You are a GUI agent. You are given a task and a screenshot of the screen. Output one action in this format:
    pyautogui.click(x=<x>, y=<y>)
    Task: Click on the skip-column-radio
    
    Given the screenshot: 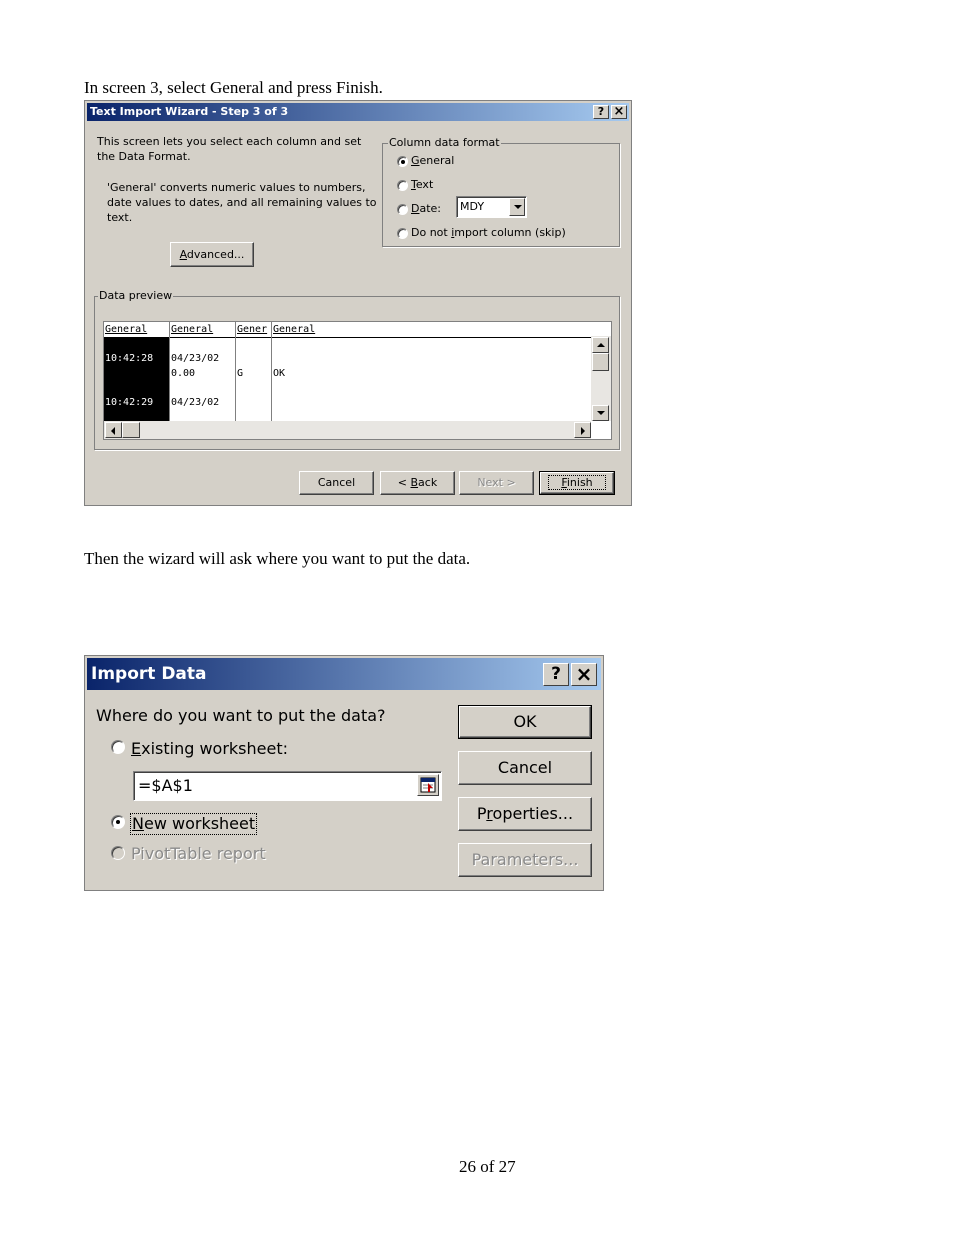 What is the action you would take?
    pyautogui.click(x=402, y=233)
    